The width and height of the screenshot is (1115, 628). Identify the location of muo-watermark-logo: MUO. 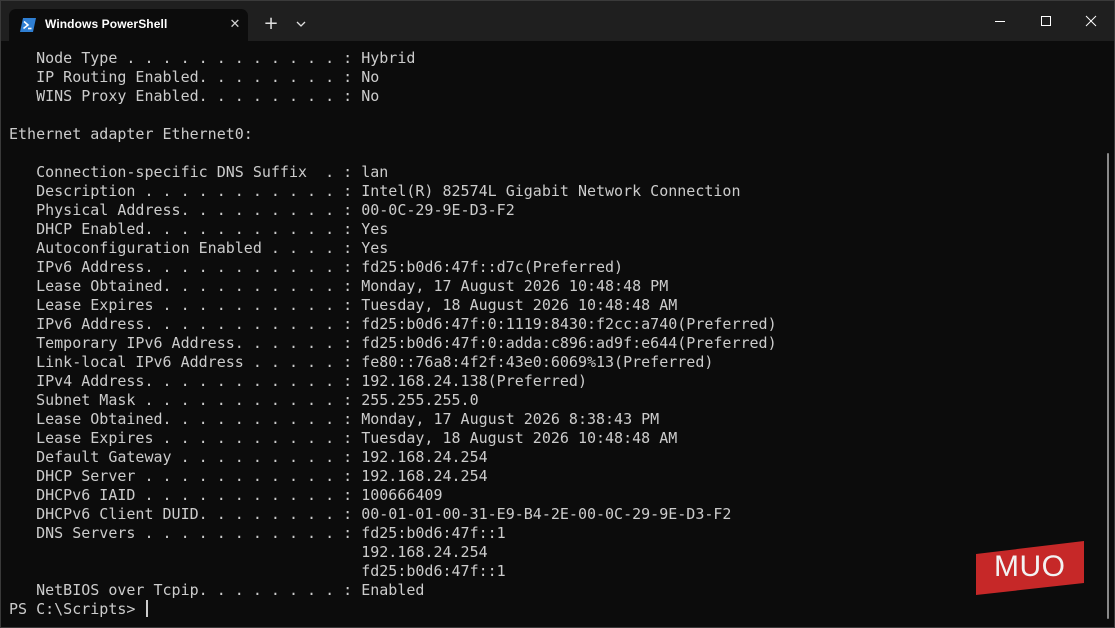
(1030, 568).